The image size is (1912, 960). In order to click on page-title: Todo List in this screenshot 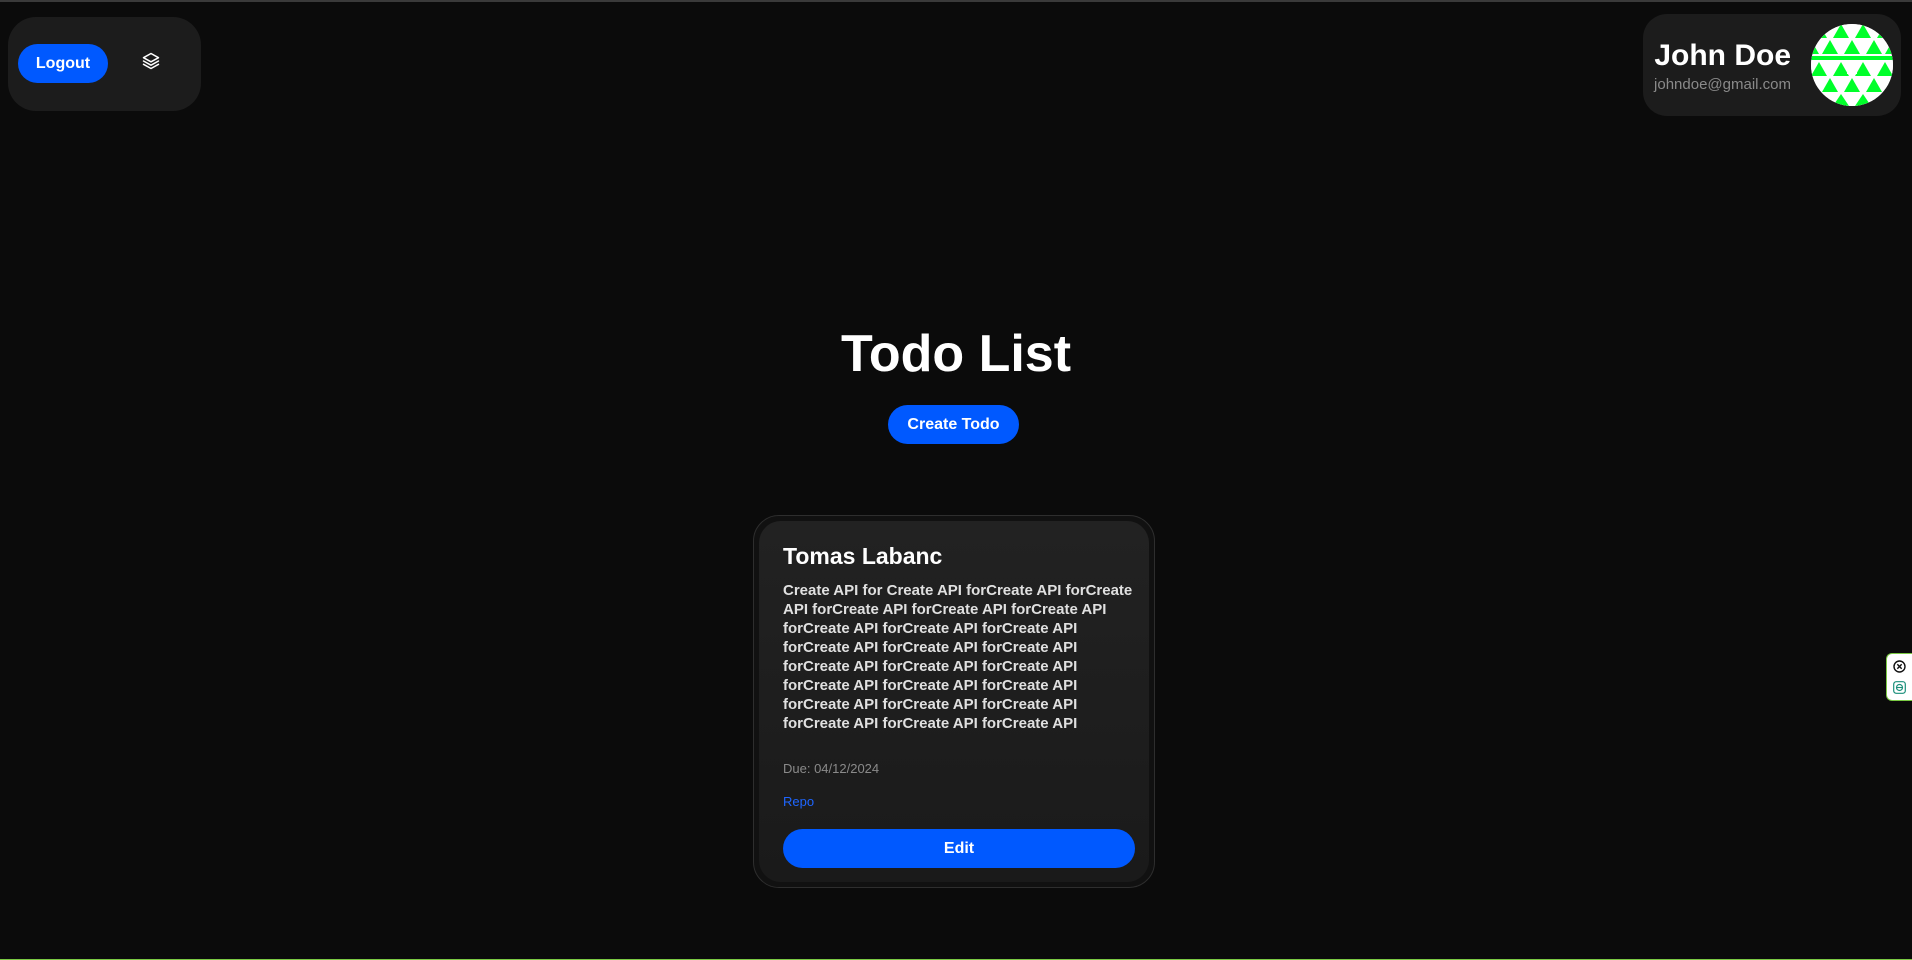, I will do `click(956, 354)`.